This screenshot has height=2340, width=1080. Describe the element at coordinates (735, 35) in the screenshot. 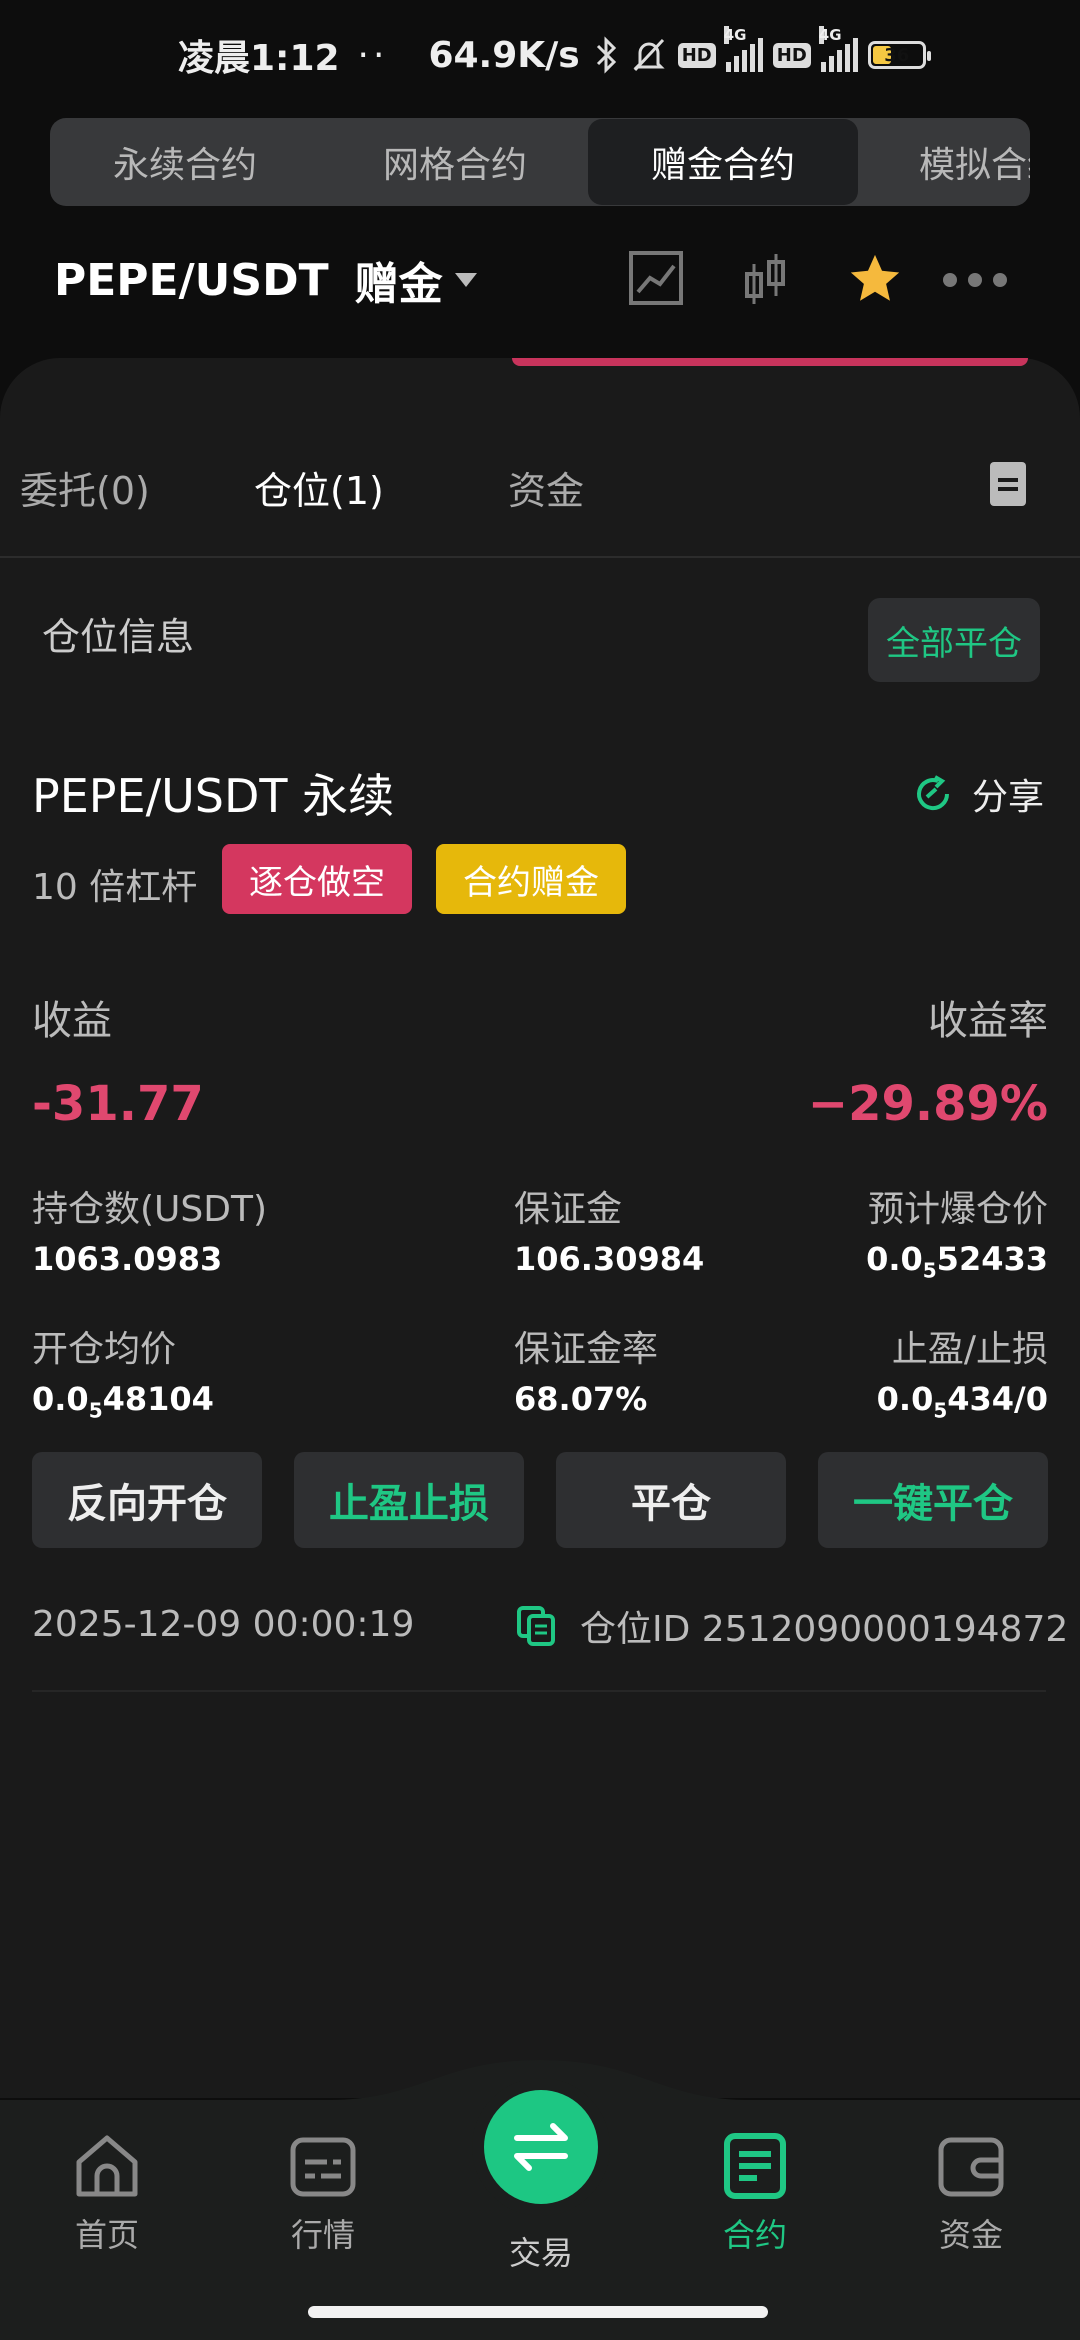

I see `network-type: 4G` at that location.